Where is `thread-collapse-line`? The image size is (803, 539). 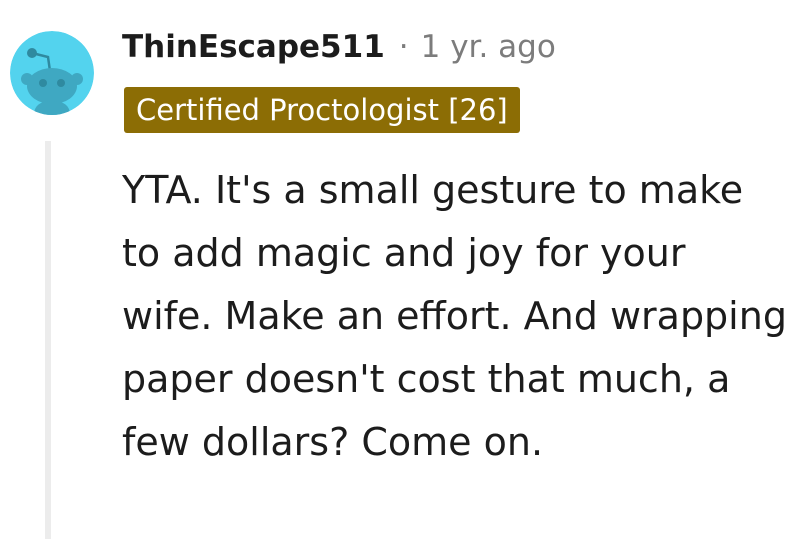
thread-collapse-line is located at coordinates (48, 340).